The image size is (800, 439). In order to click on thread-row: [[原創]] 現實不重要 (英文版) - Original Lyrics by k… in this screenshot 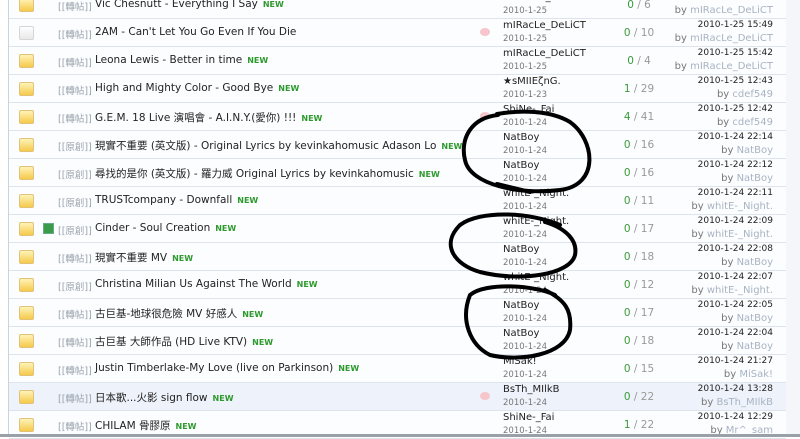, I will do `click(397, 145)`.